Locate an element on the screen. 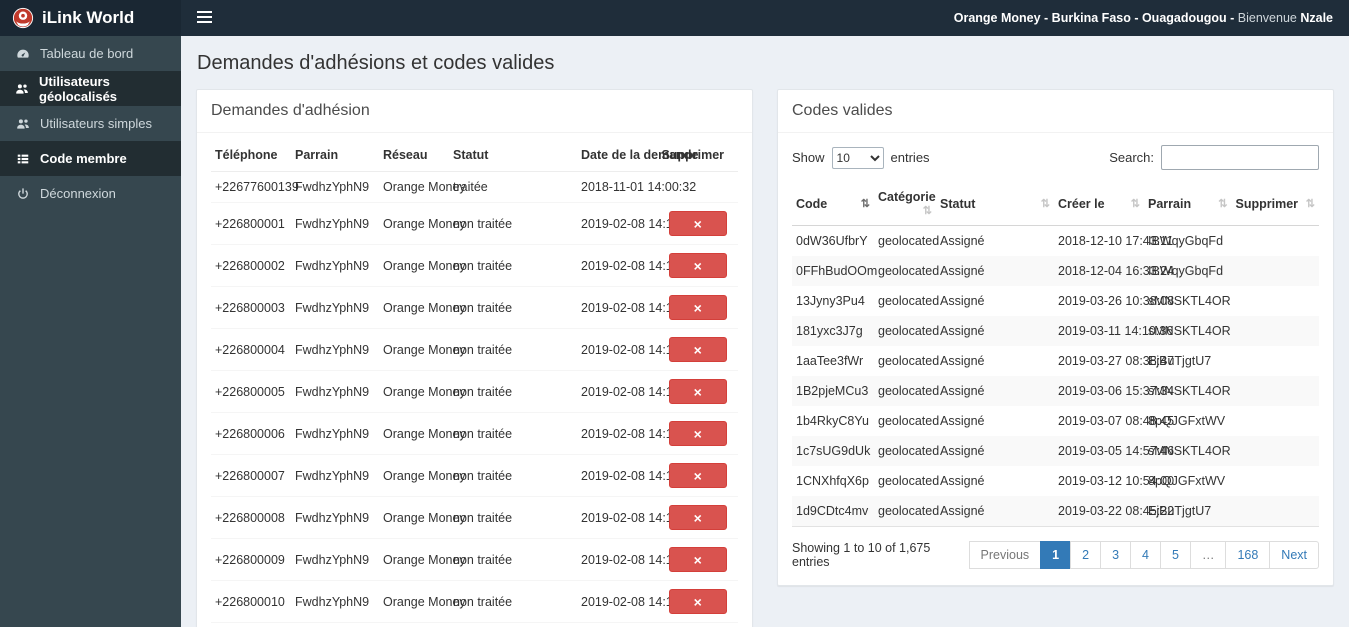 The image size is (1349, 627). sortable-column-header: Créer le ⇅ is located at coordinates (1099, 204).